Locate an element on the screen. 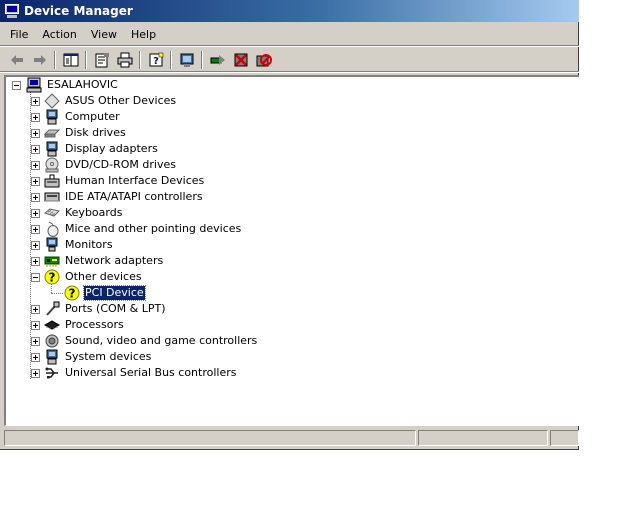  tree-item-system-devices: System devices is located at coordinates (79, 357).